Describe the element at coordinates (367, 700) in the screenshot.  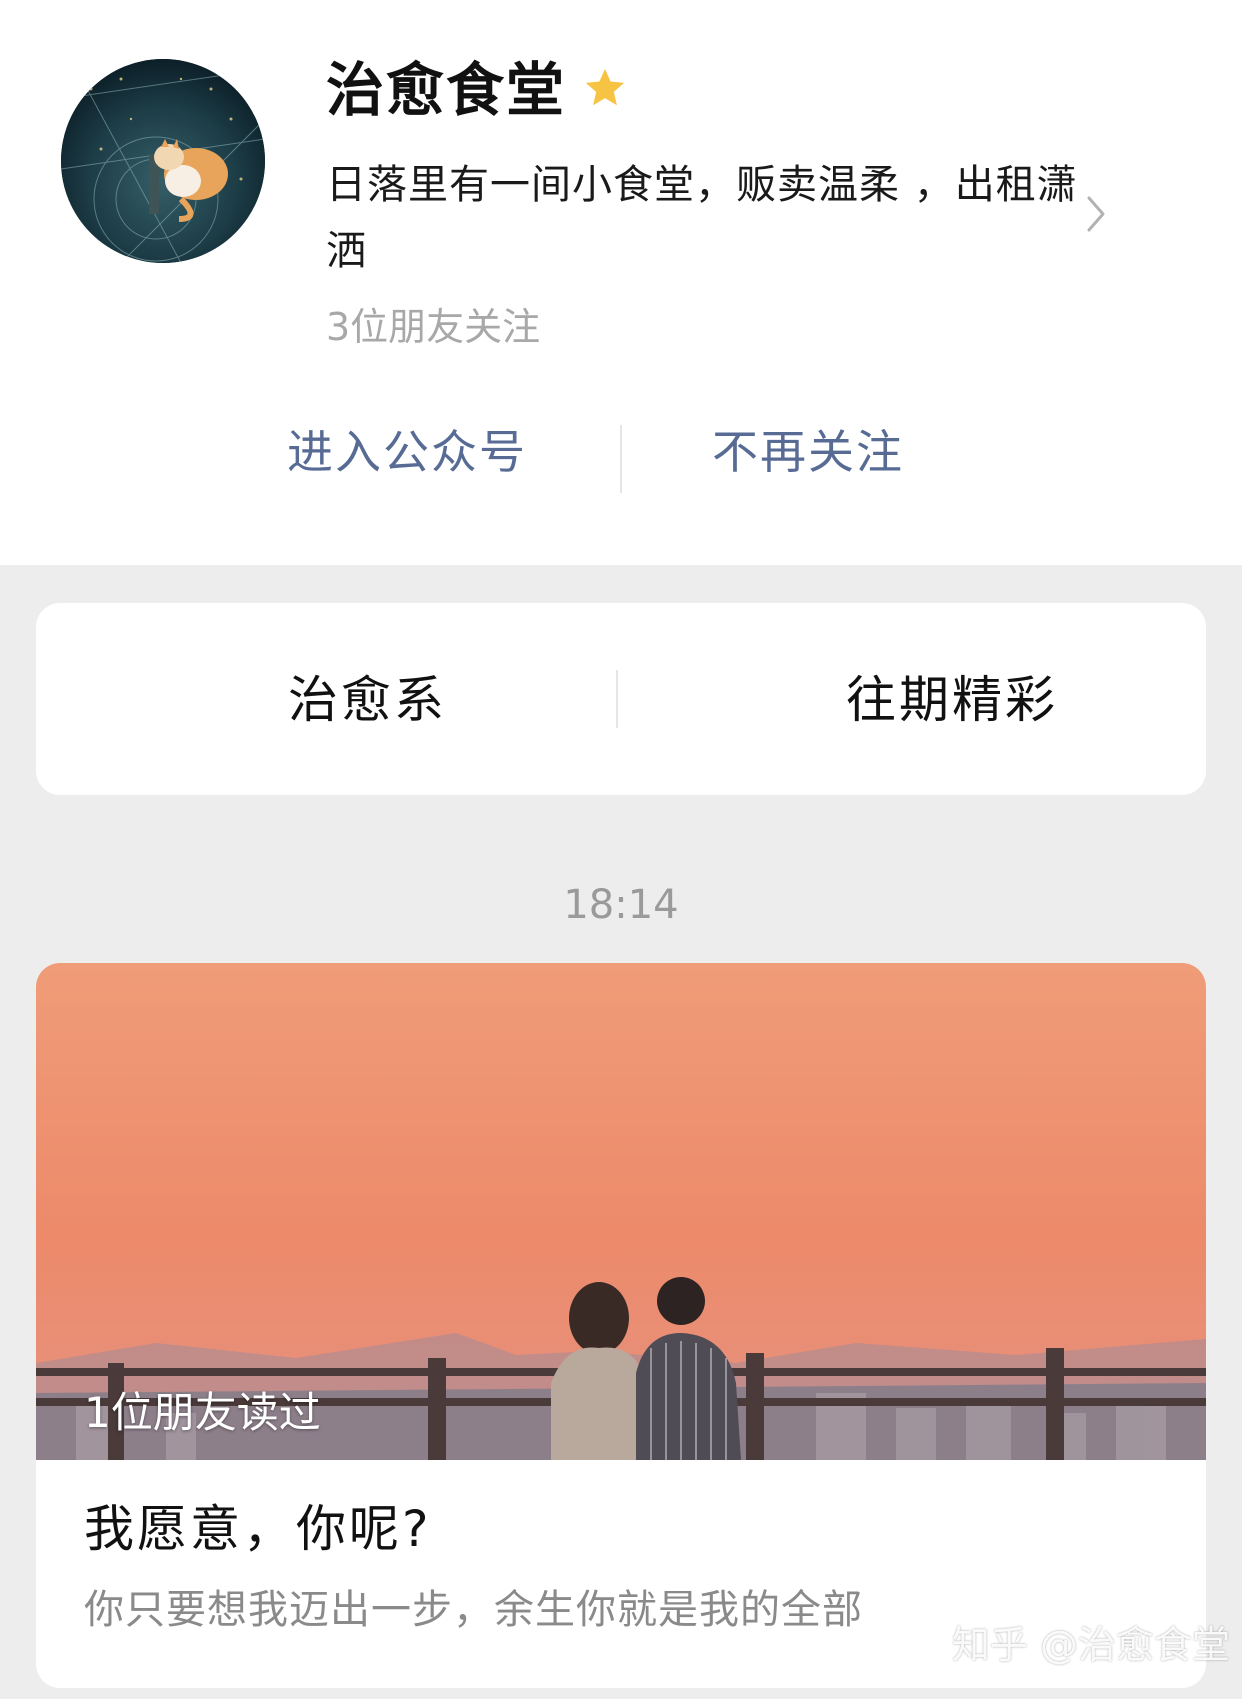
I see `menu-item-healing: 治愈系` at that location.